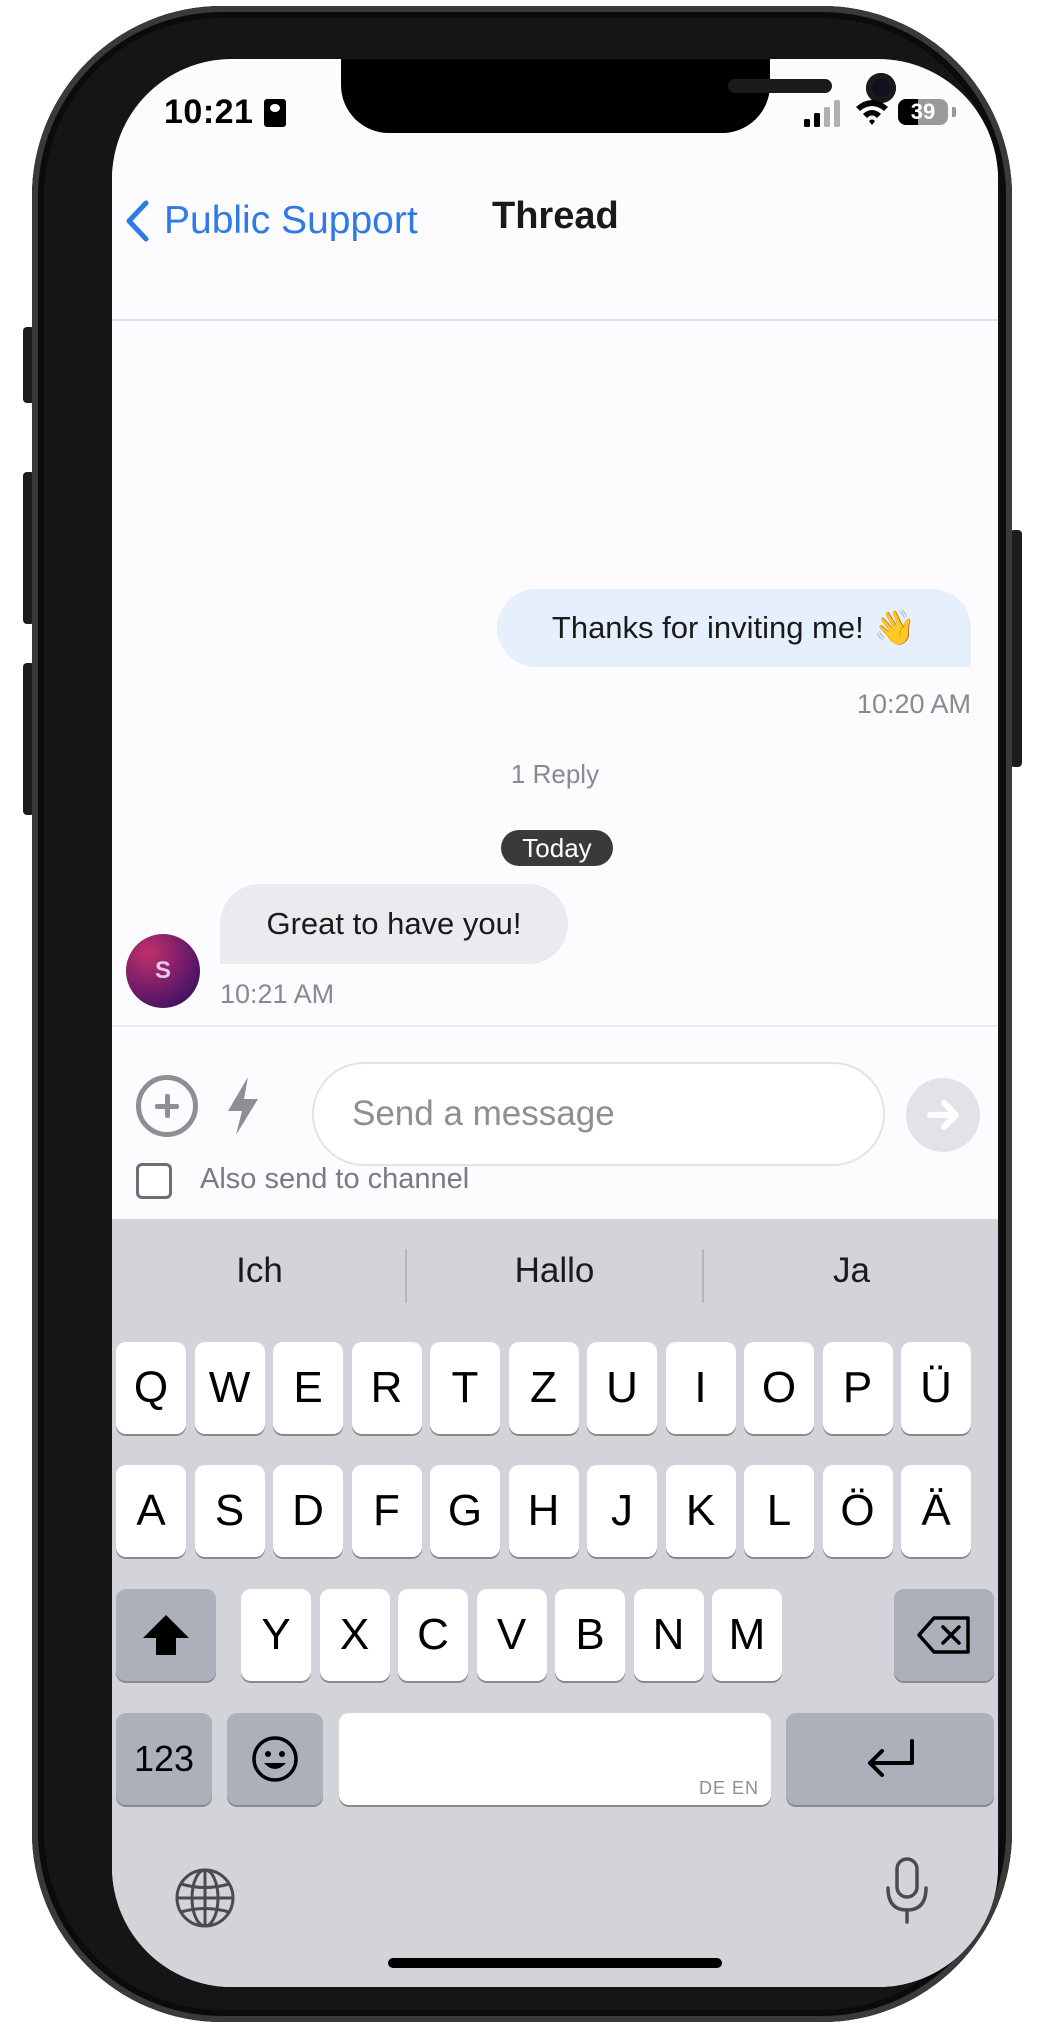  Describe the element at coordinates (386, 1511) in the screenshot. I see `key: F` at that location.